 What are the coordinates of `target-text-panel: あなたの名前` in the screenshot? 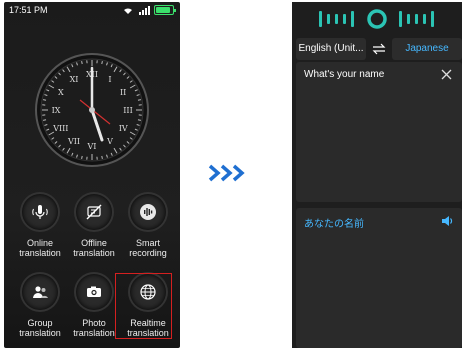 It's located at (379, 278).